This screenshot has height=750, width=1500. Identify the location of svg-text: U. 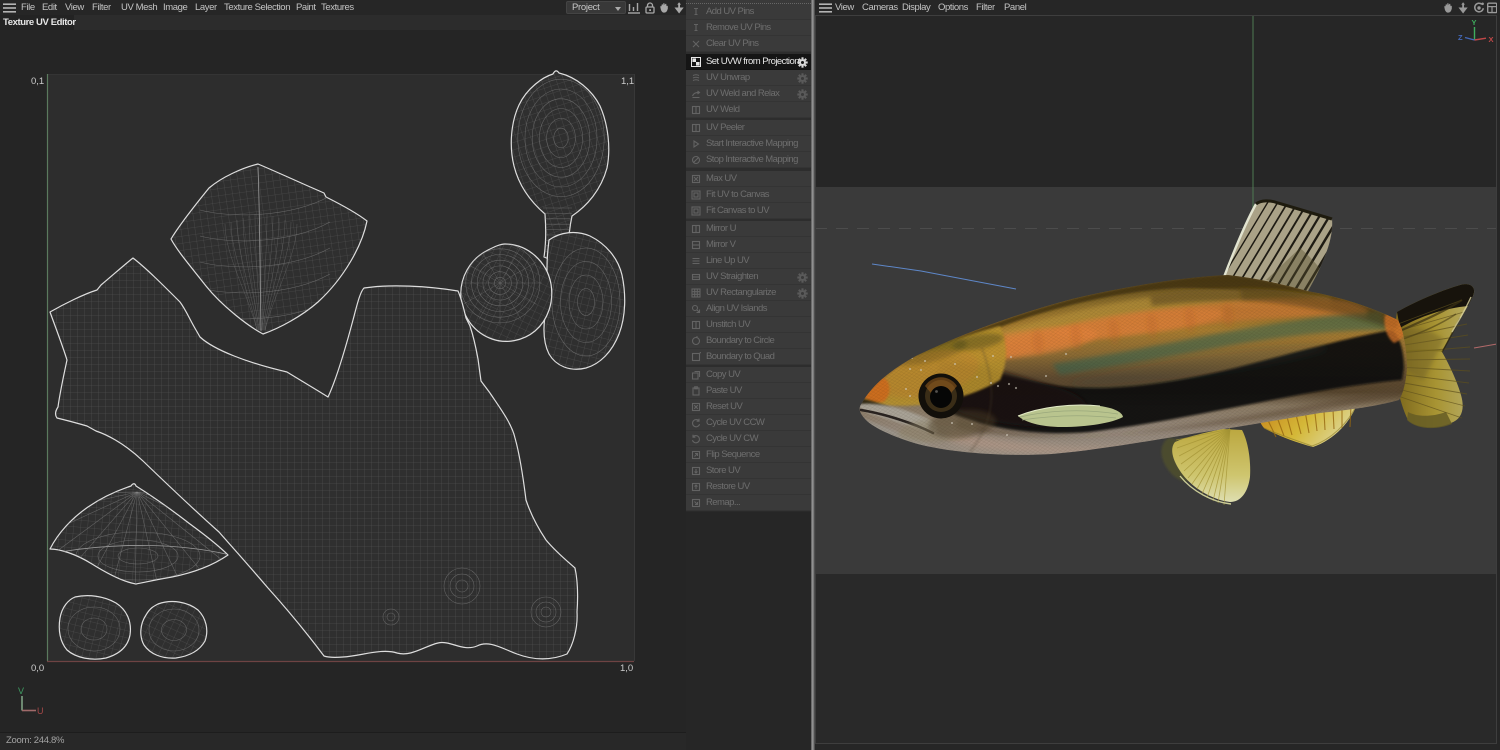
(40, 711).